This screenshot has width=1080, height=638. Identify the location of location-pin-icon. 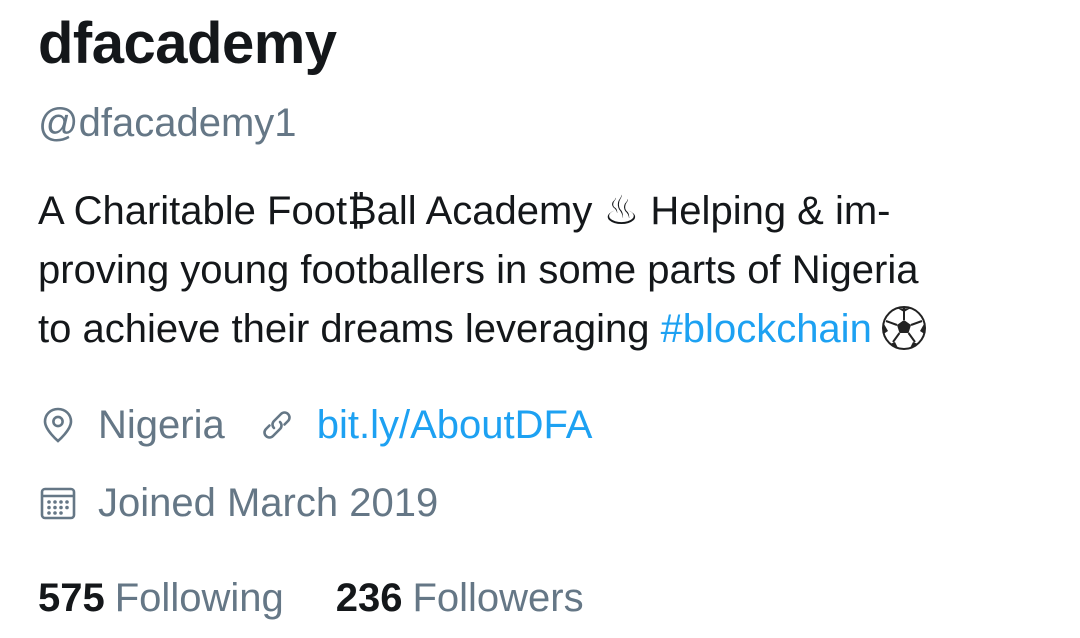
(58, 425).